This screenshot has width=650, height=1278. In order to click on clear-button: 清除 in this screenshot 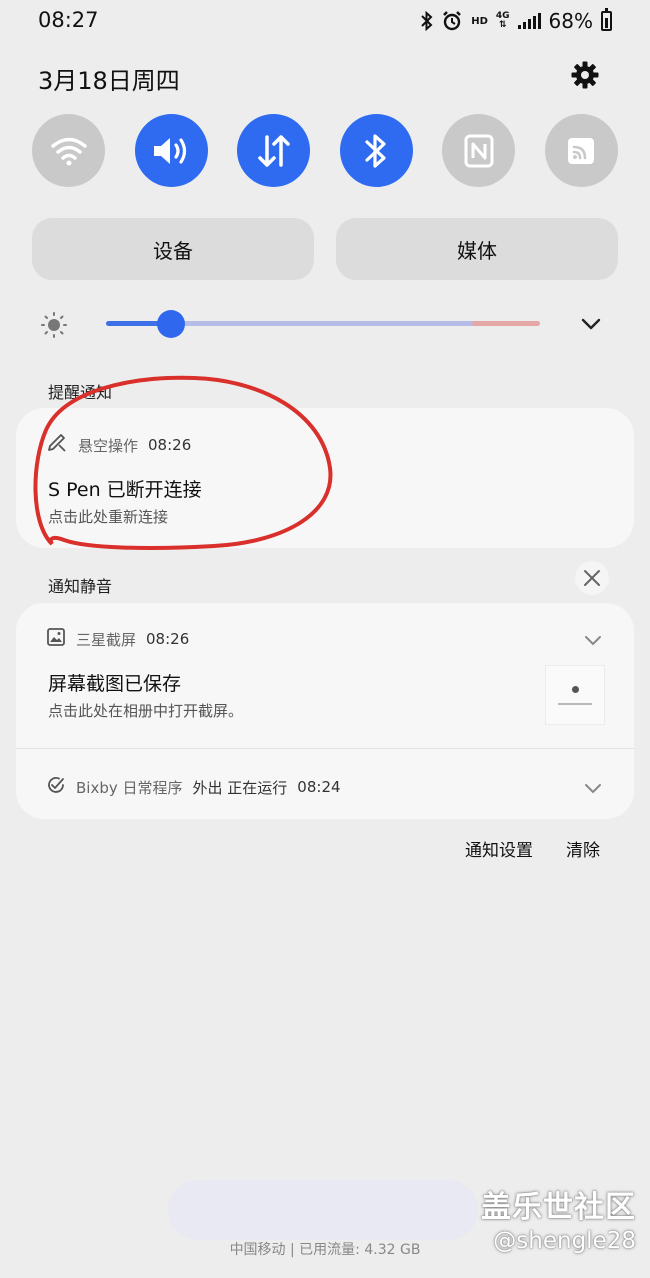, I will do `click(583, 848)`.